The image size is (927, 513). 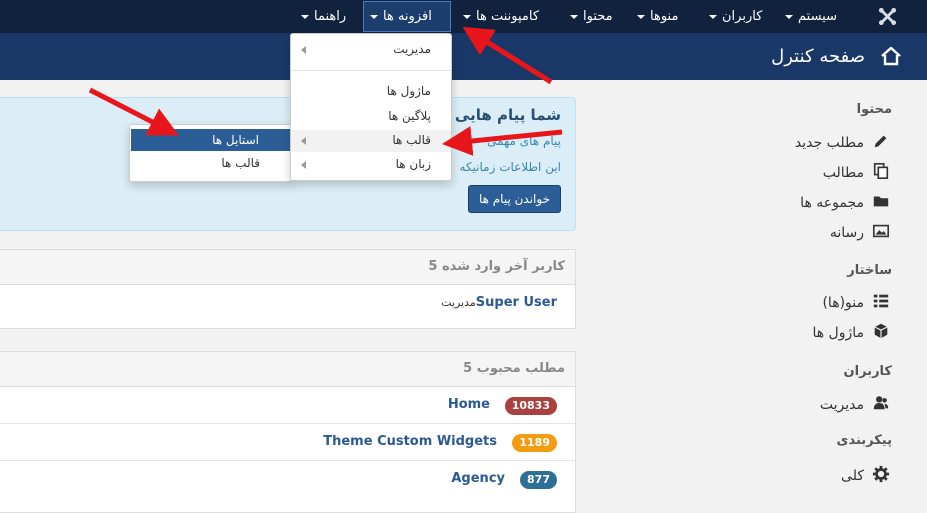 What do you see at coordinates (846, 233) in the screenshot?
I see `sidebar-item-label: رسانه` at bounding box center [846, 233].